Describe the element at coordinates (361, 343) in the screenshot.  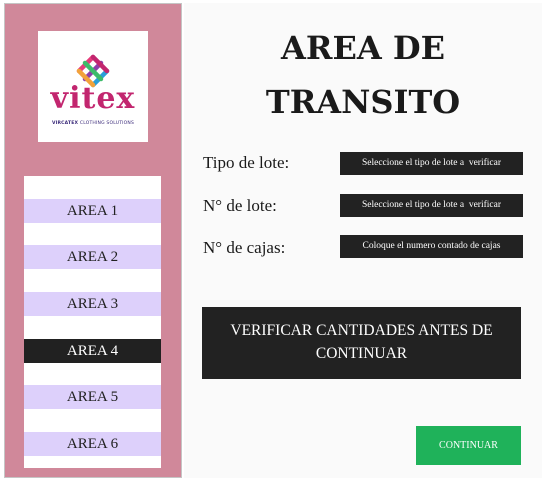
I see `verify-quantities-notice: VERIFICAR CANTIDADES ANTES DE CONTINUAR` at that location.